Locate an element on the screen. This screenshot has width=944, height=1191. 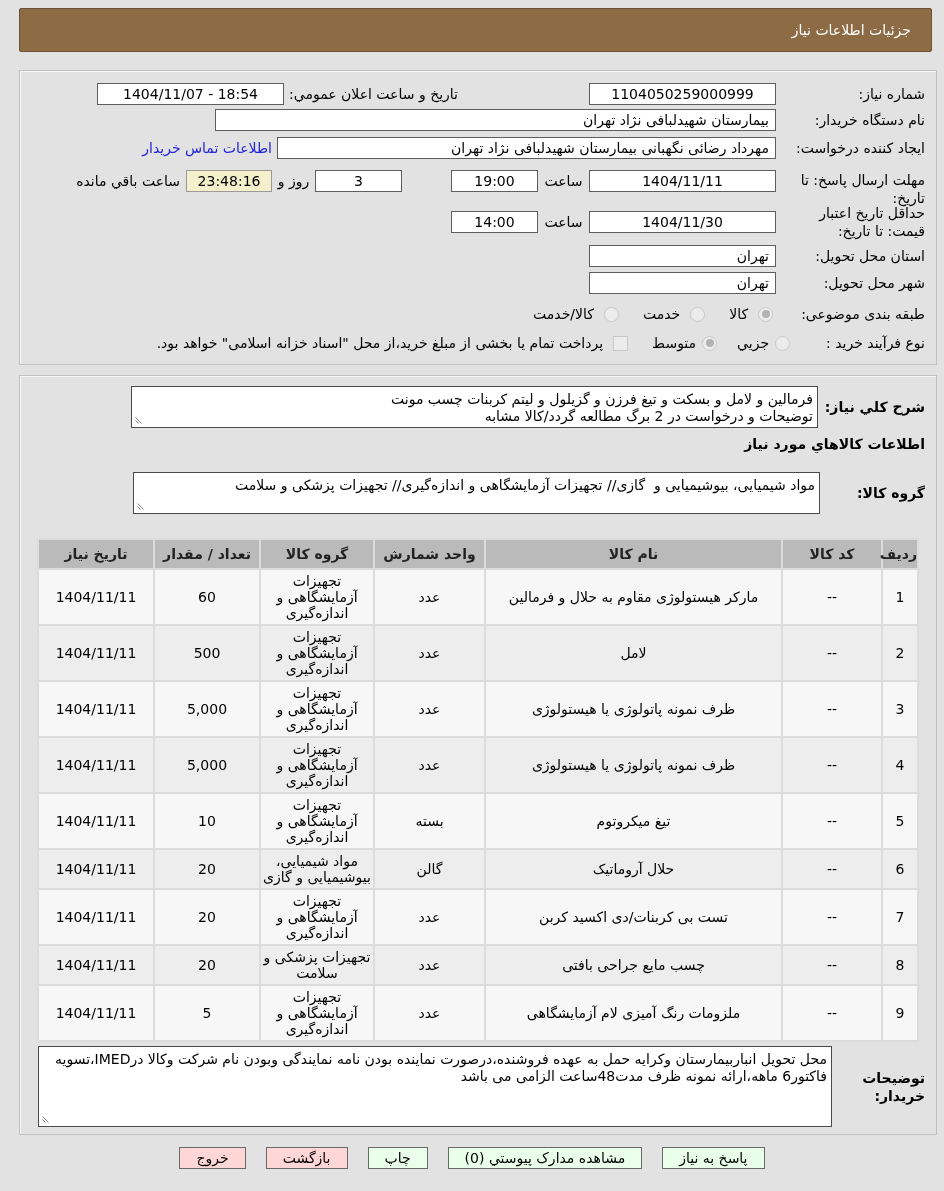
table-cell: 7 is located at coordinates (900, 917).